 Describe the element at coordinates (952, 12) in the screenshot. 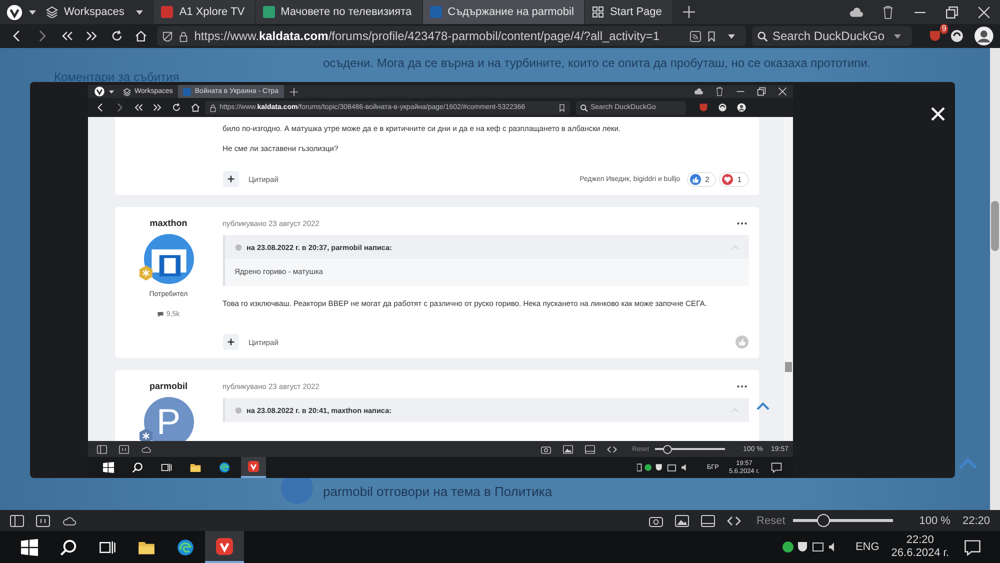

I see `restore-icon` at that location.